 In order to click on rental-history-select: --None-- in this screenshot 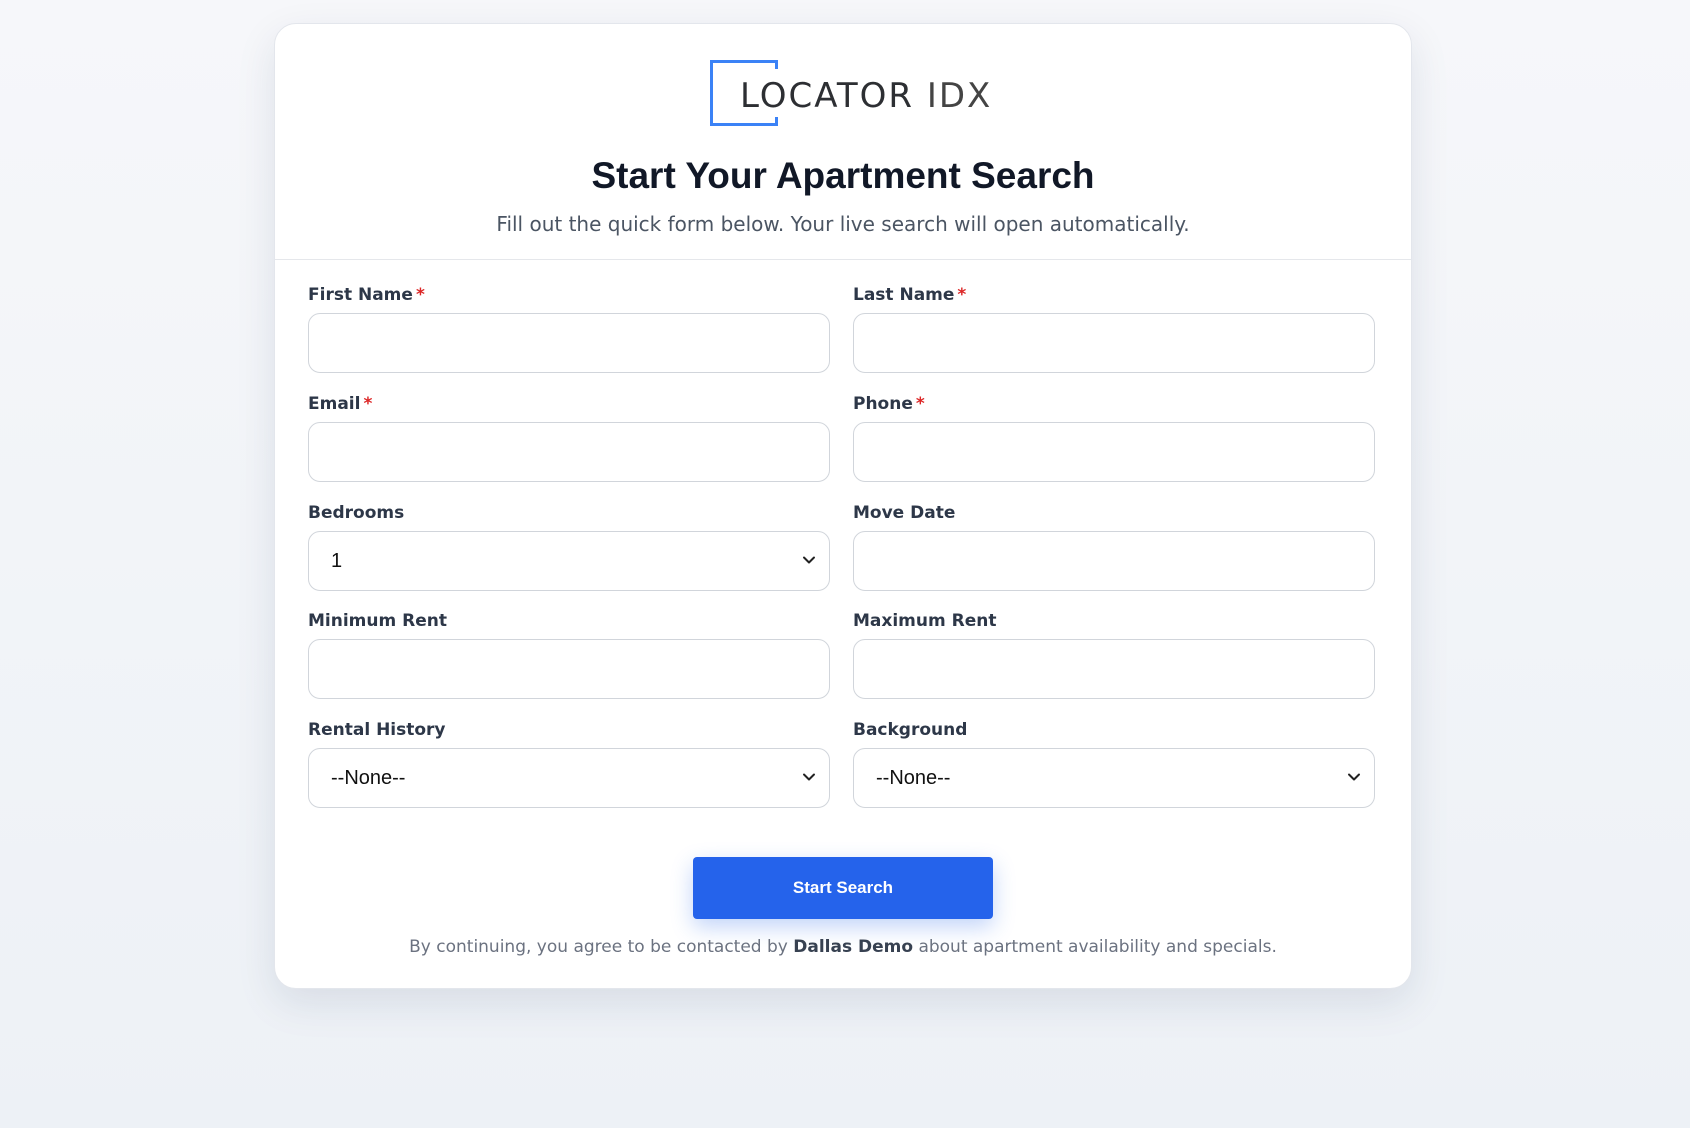, I will do `click(569, 778)`.